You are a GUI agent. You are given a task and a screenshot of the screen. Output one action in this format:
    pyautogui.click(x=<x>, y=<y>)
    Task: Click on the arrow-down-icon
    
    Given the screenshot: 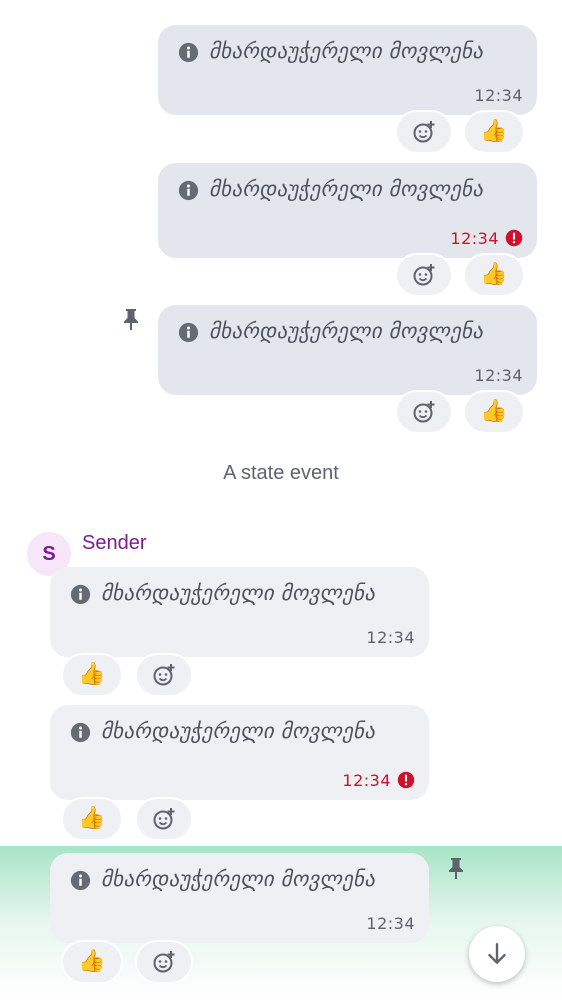 What is the action you would take?
    pyautogui.click(x=497, y=953)
    